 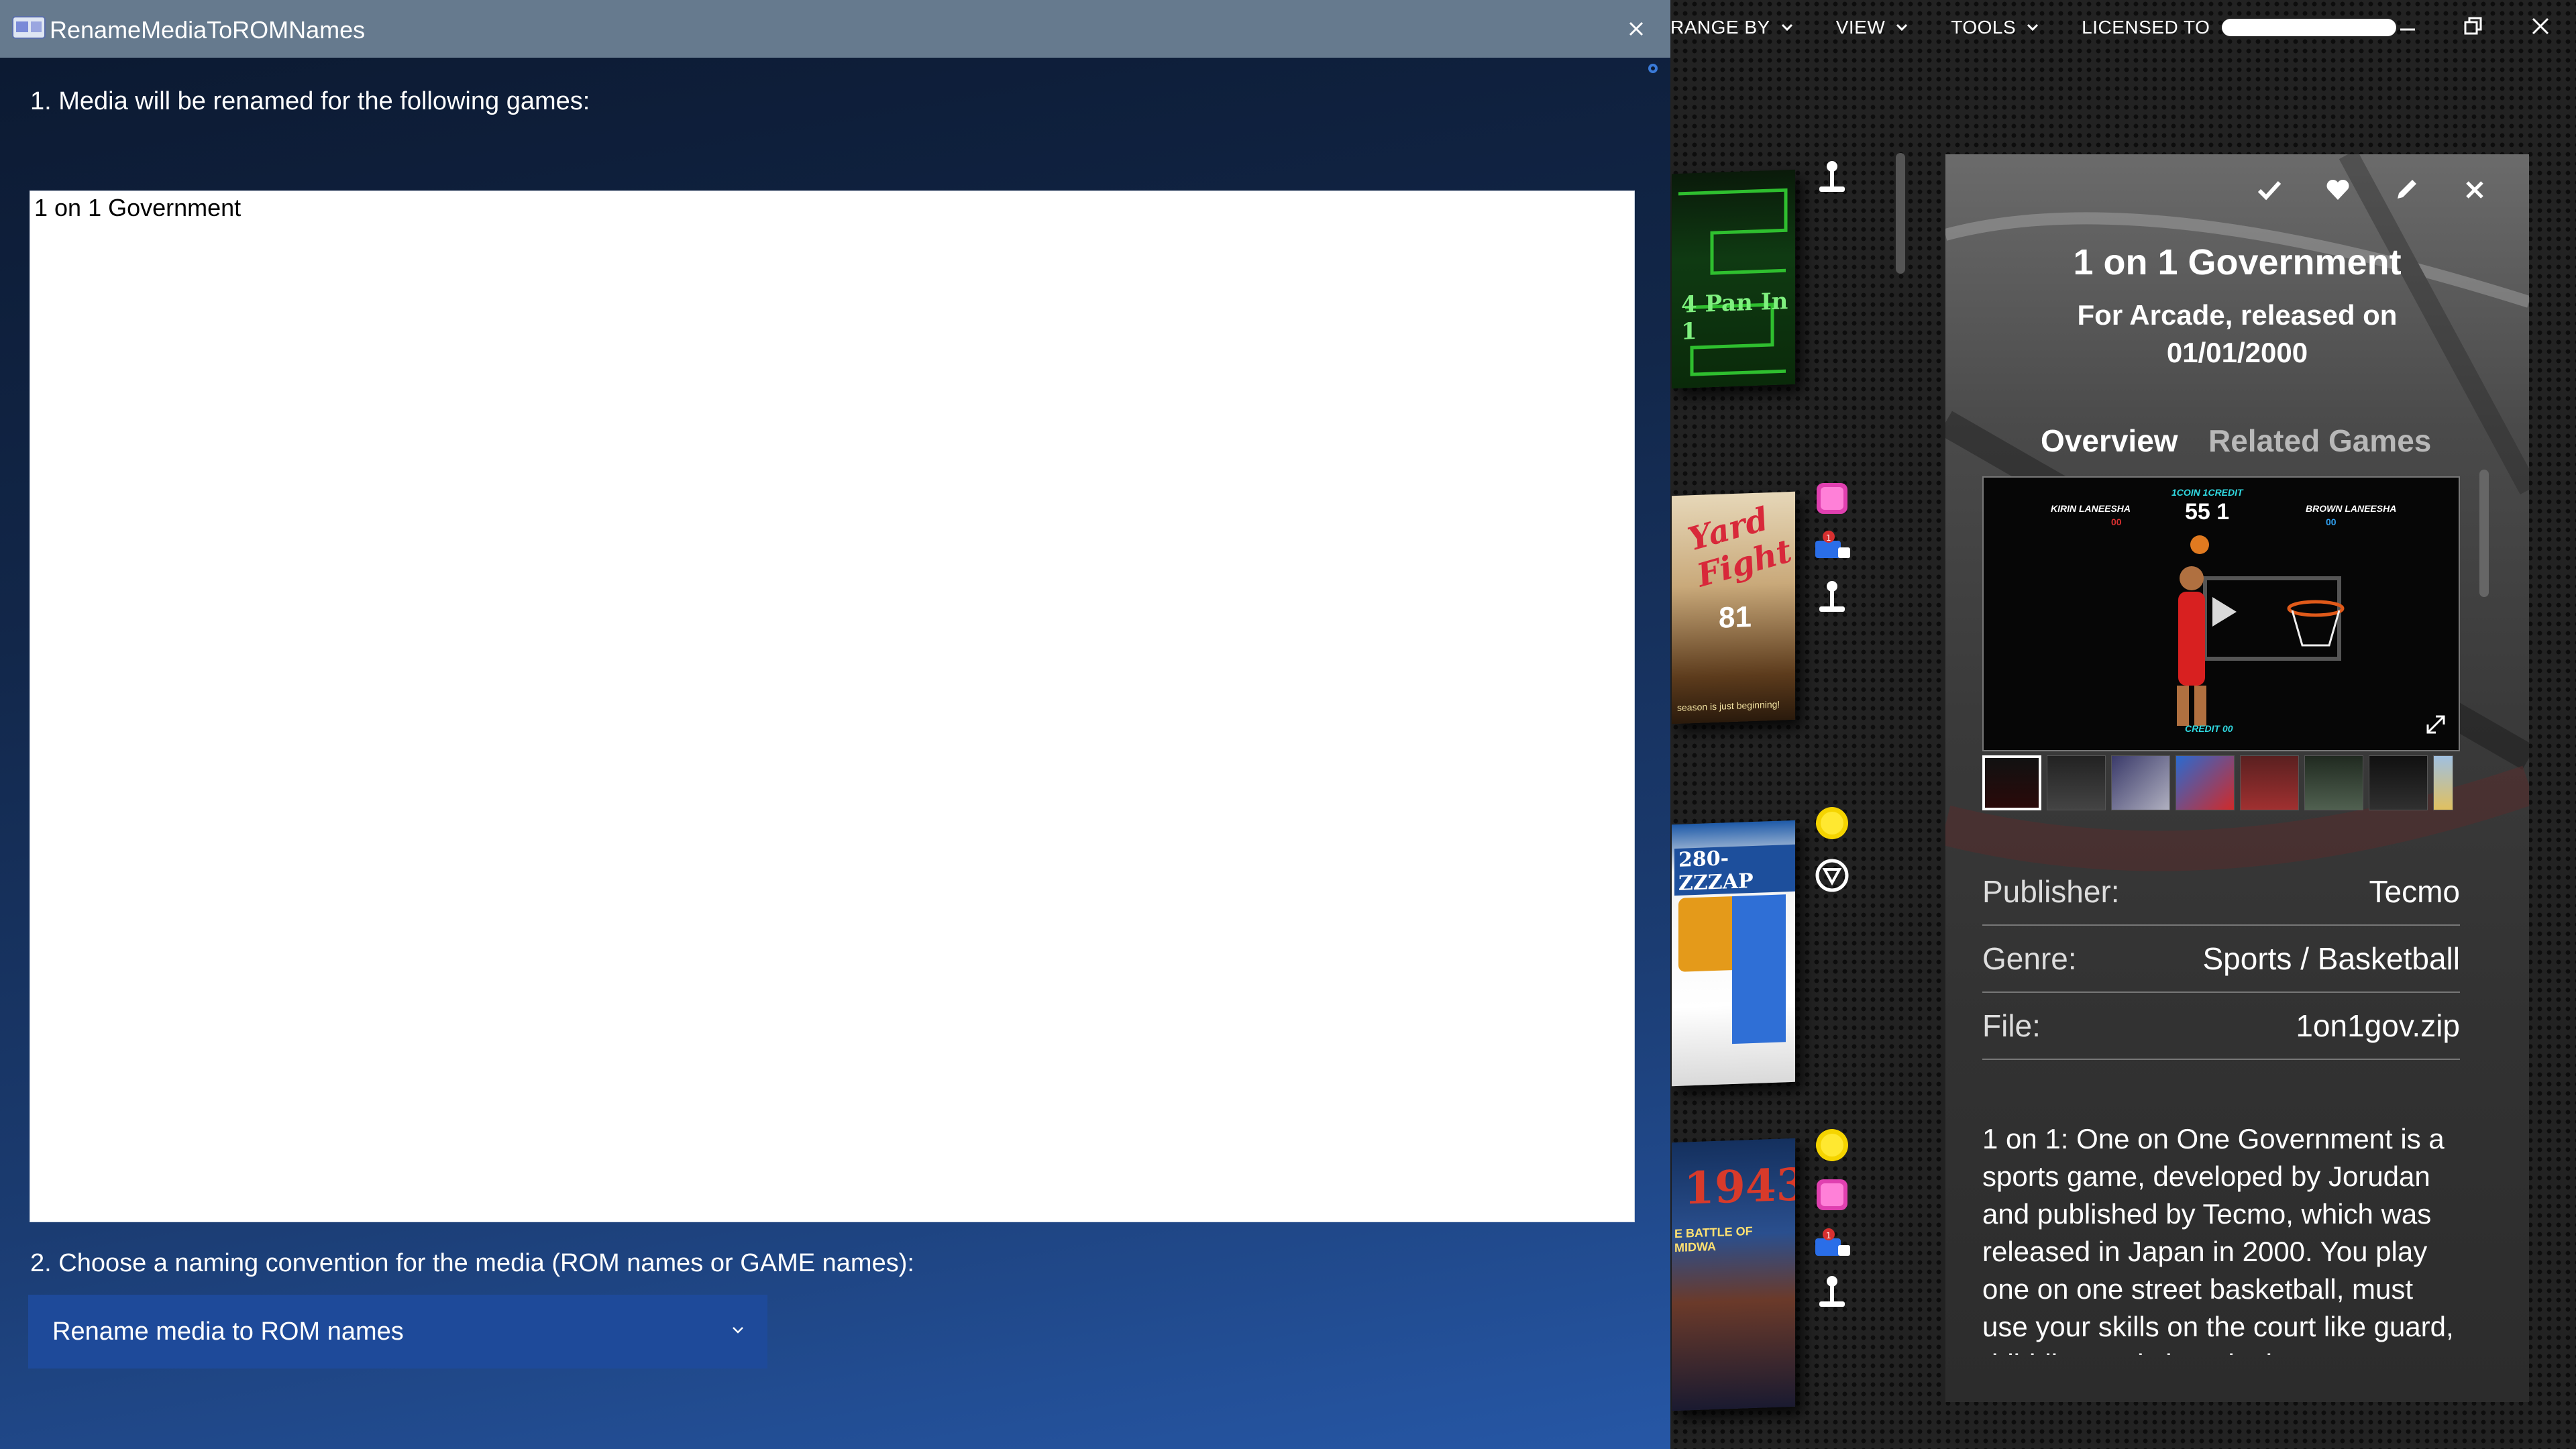 What do you see at coordinates (1708, 934) in the screenshot?
I see `cover-car-art` at bounding box center [1708, 934].